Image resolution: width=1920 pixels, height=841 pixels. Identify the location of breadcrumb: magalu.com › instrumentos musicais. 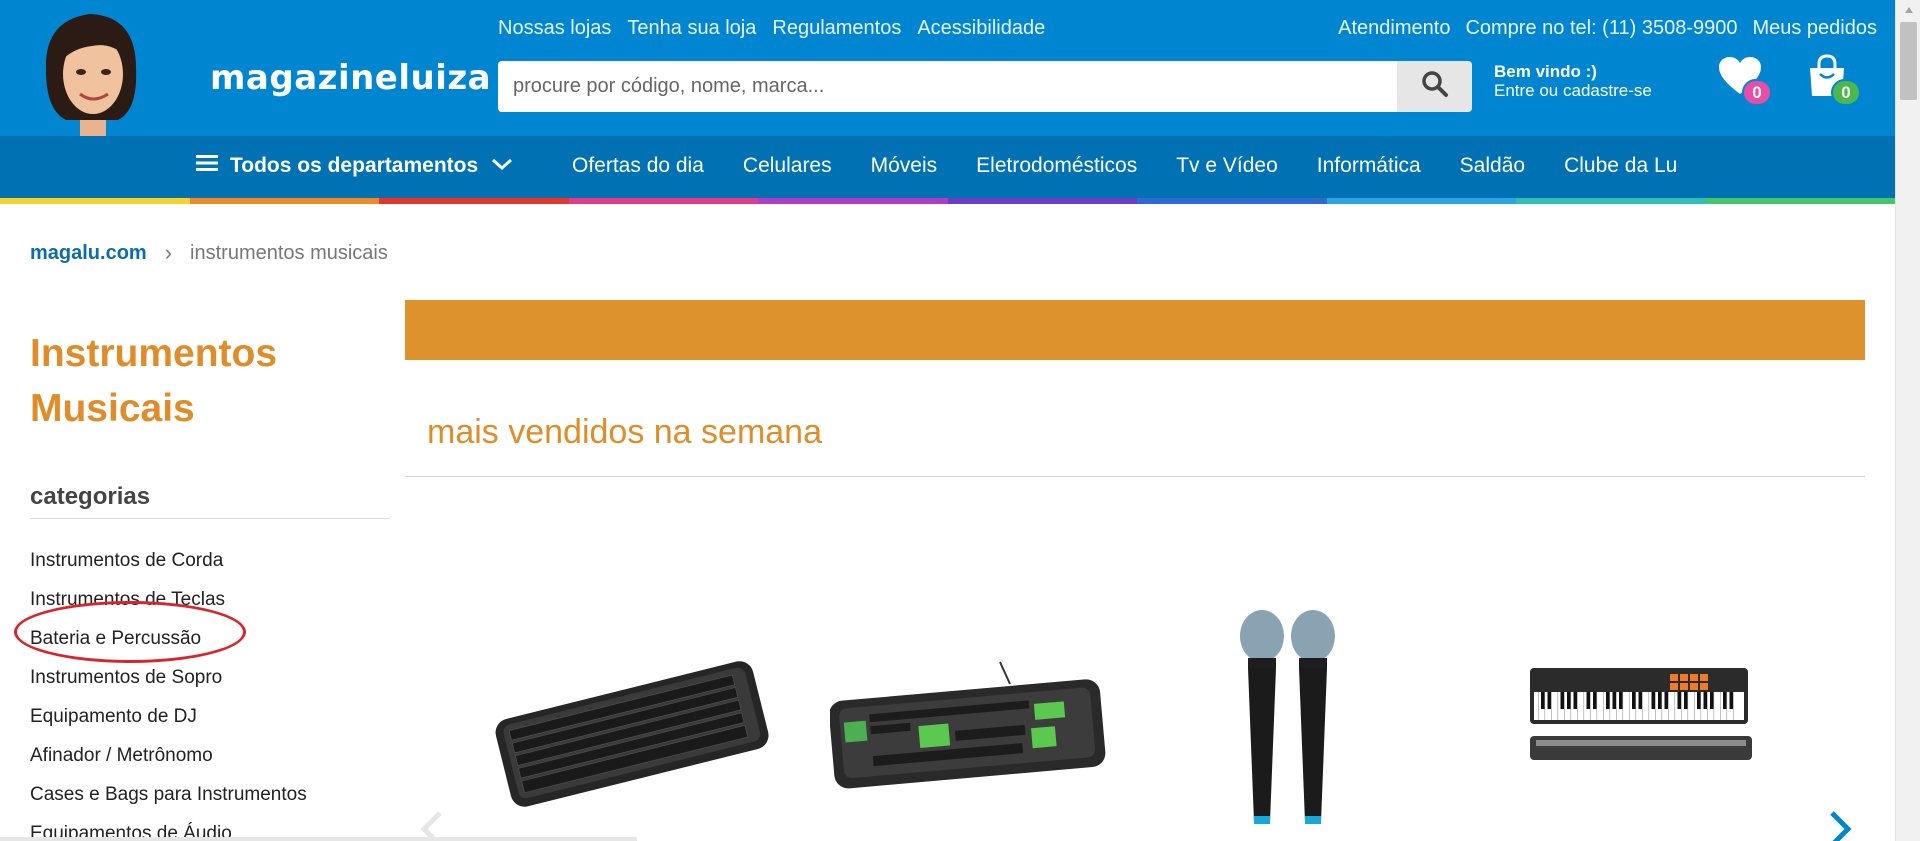
(209, 253).